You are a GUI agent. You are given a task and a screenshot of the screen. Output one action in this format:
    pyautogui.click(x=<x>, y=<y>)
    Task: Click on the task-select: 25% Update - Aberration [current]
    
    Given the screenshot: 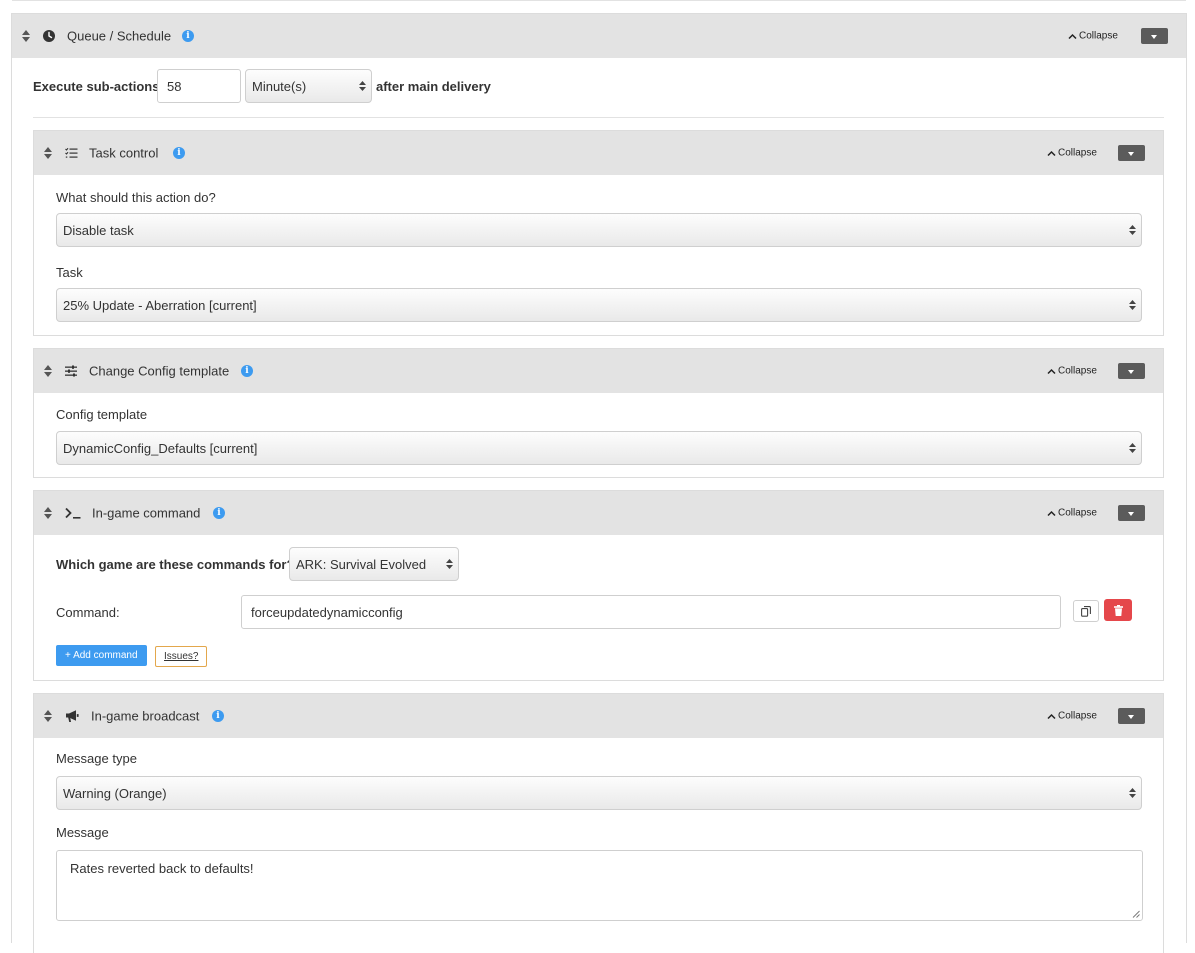 What is the action you would take?
    pyautogui.click(x=599, y=305)
    